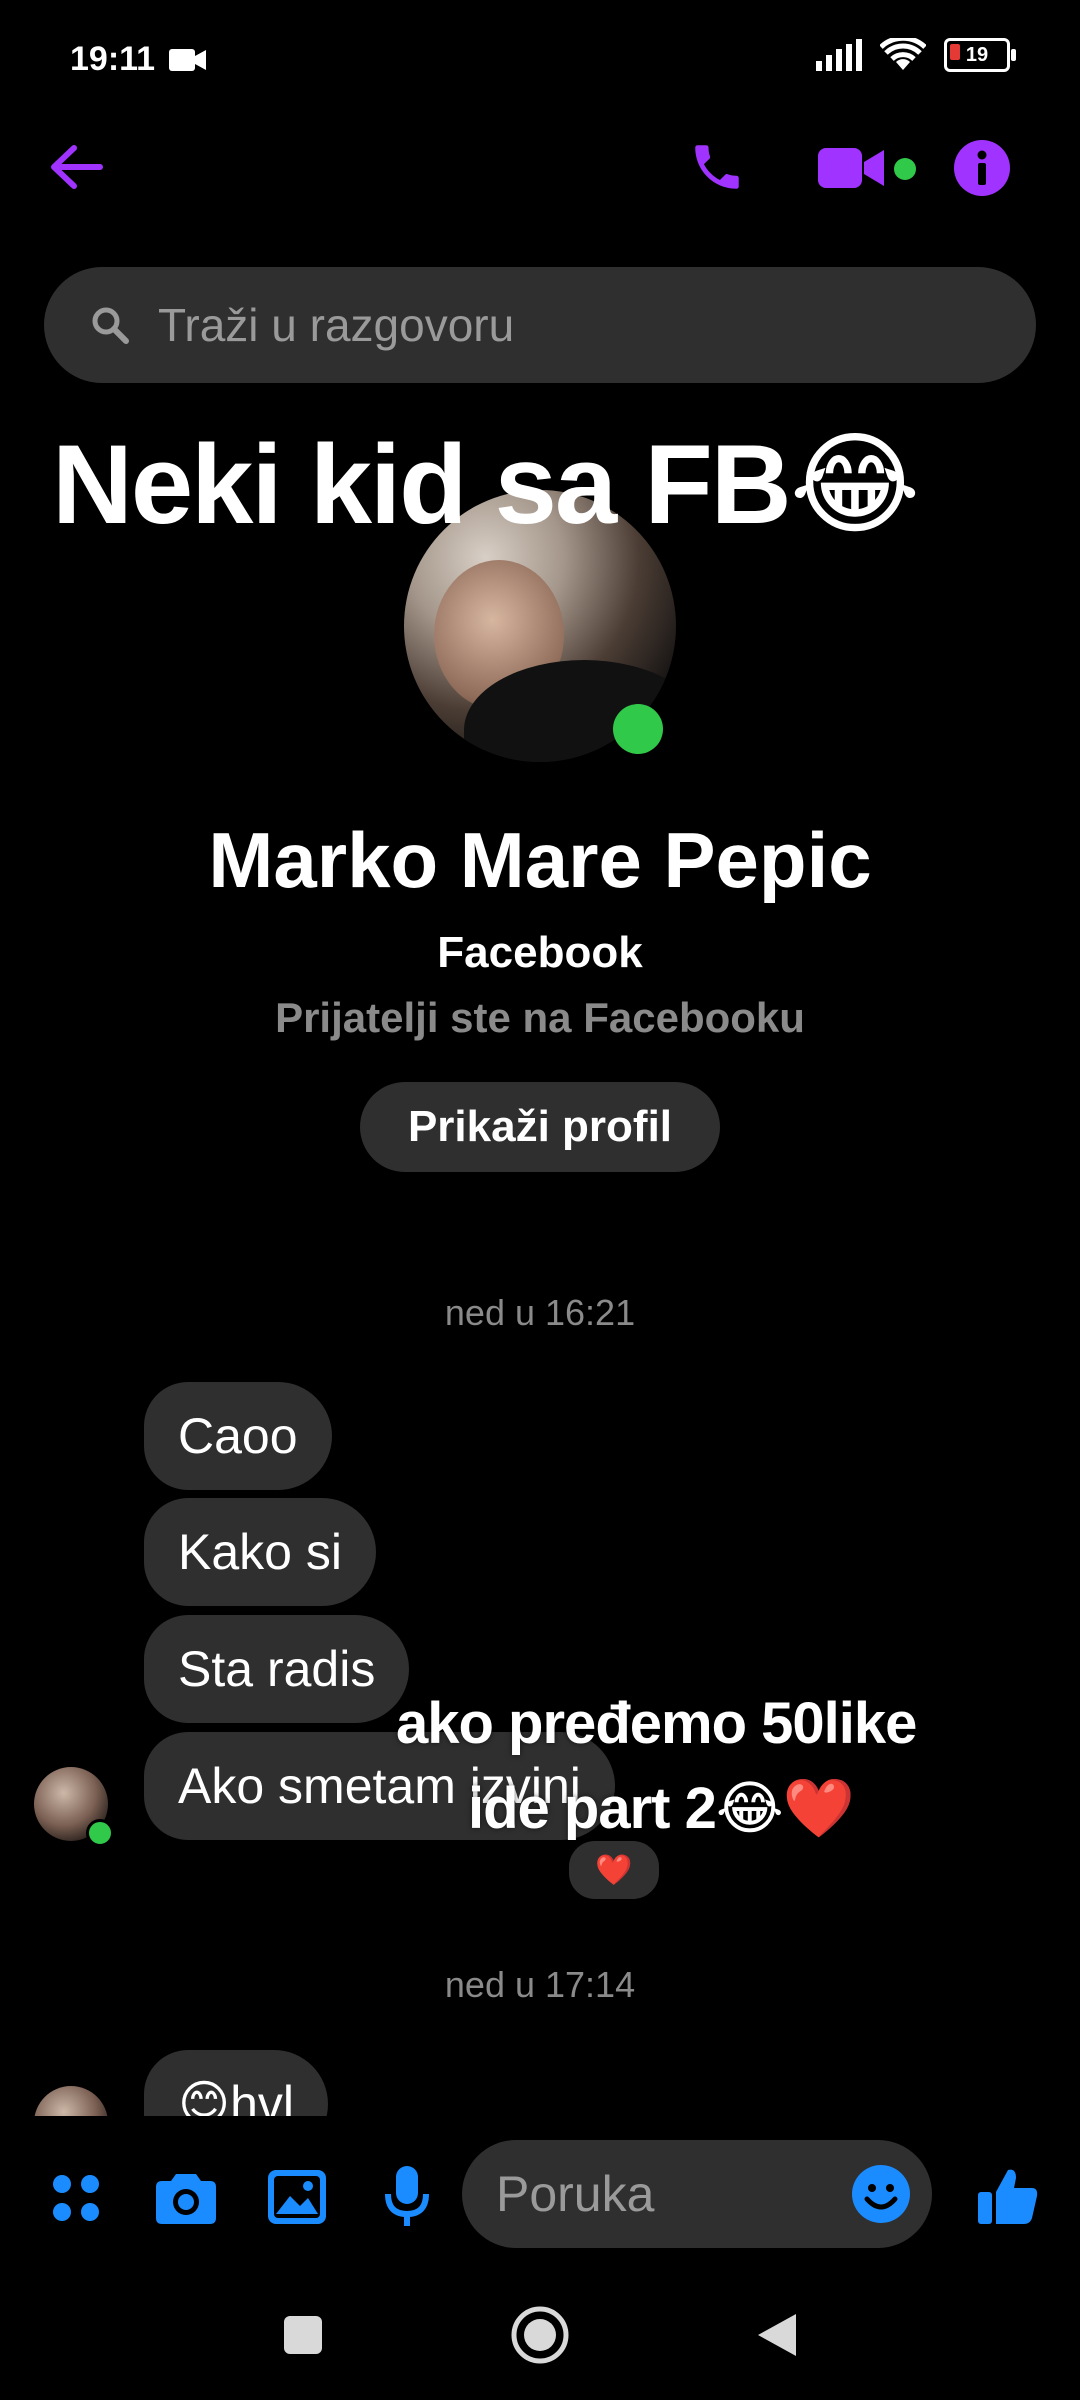 This screenshot has width=1080, height=2400. Describe the element at coordinates (903, 54) in the screenshot. I see `wifi-icon` at that location.